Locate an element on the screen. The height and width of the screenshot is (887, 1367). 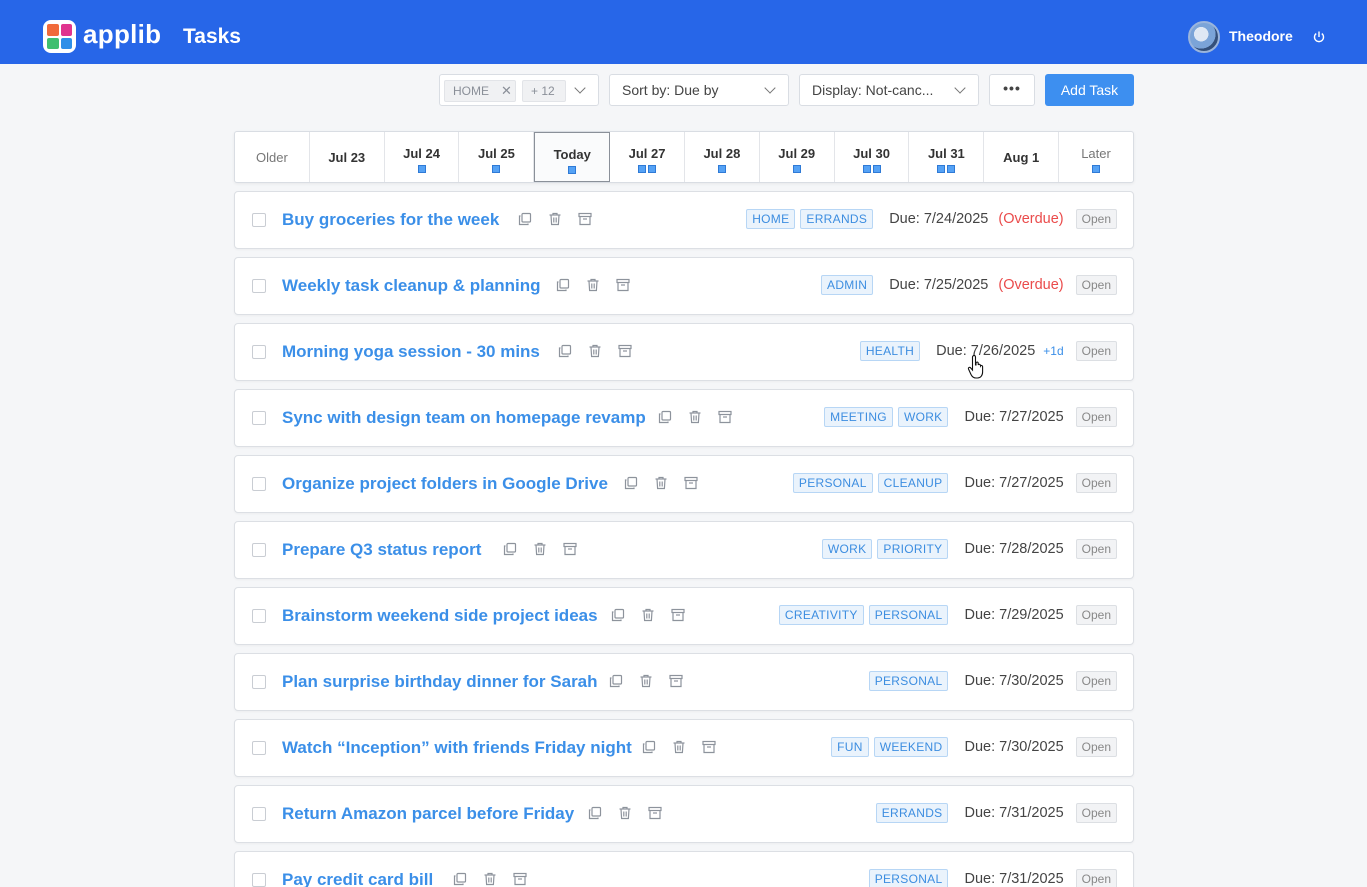
tag-badge: CREATIVITY is located at coordinates (821, 615).